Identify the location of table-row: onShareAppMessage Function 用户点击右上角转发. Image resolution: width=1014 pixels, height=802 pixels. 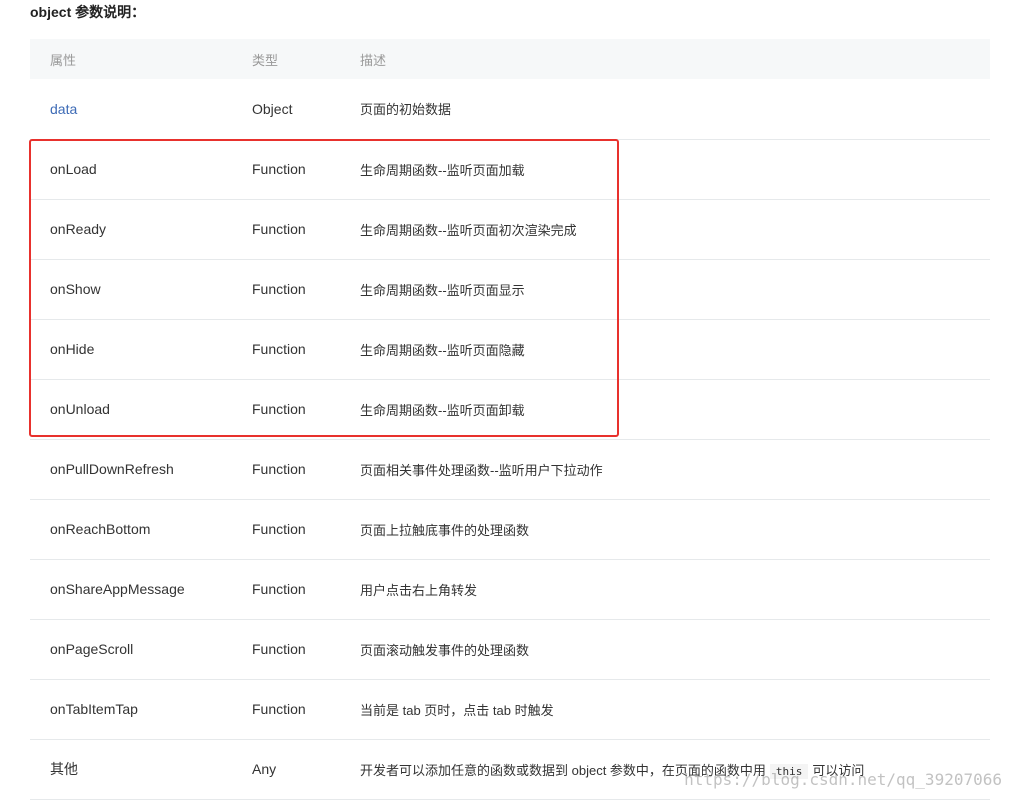
(510, 589).